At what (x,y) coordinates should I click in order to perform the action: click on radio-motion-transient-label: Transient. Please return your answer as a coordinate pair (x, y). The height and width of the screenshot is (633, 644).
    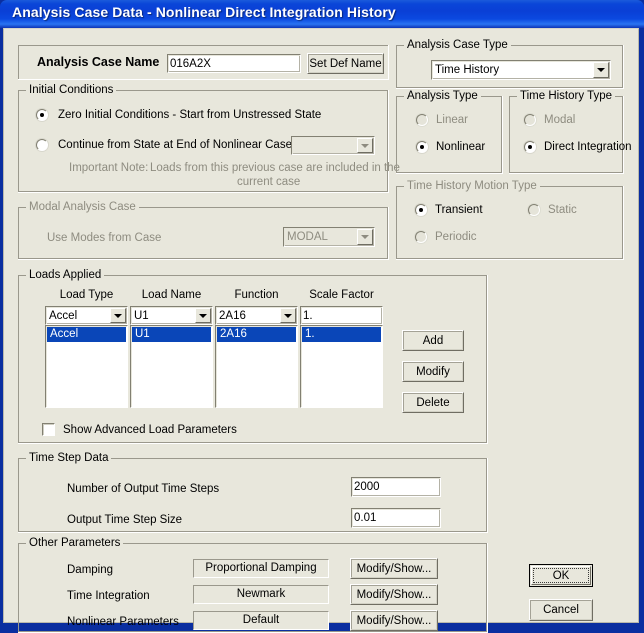
    Looking at the image, I should click on (459, 210).